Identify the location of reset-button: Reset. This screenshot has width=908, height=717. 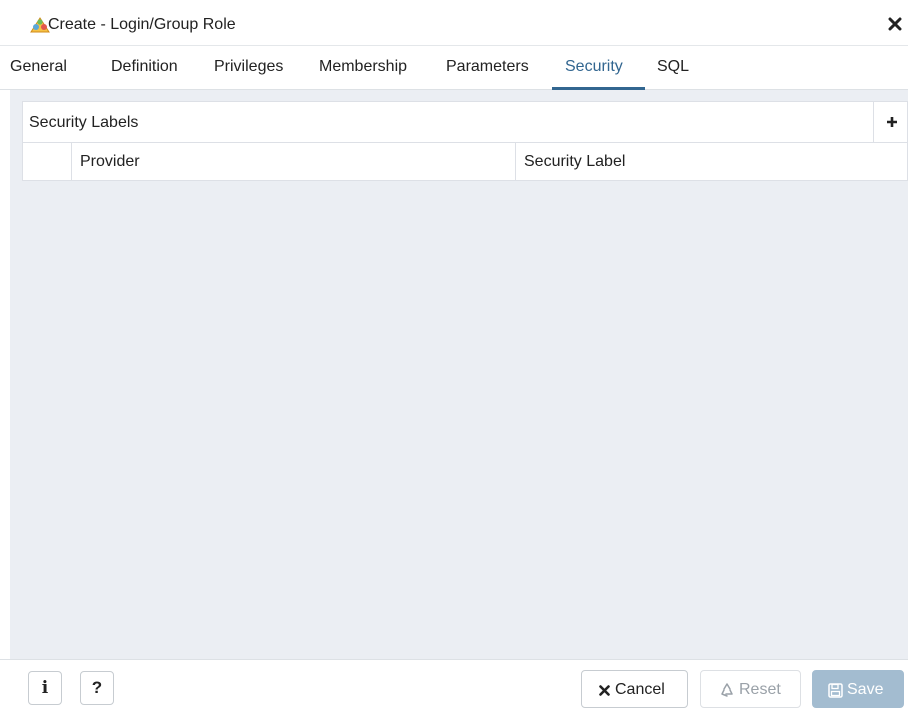
(750, 689).